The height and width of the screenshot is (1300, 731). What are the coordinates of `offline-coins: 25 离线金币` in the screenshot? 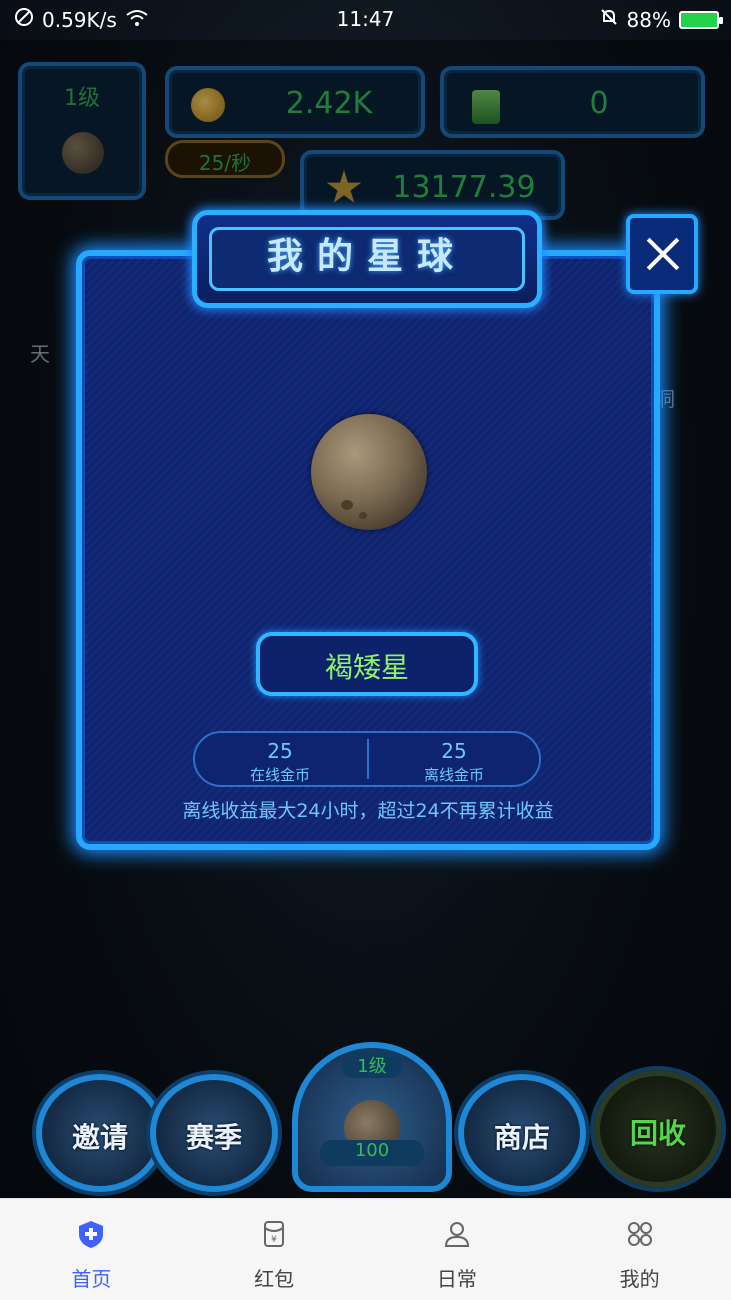 It's located at (454, 762).